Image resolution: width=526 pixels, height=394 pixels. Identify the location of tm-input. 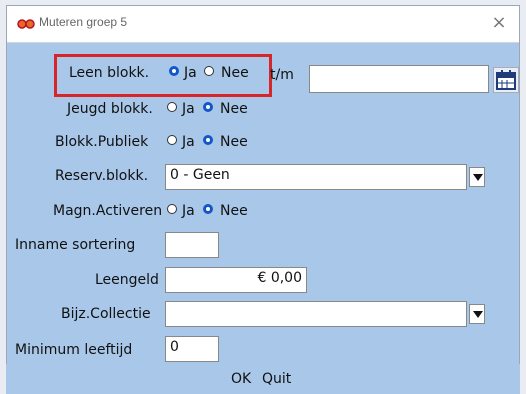
(399, 79).